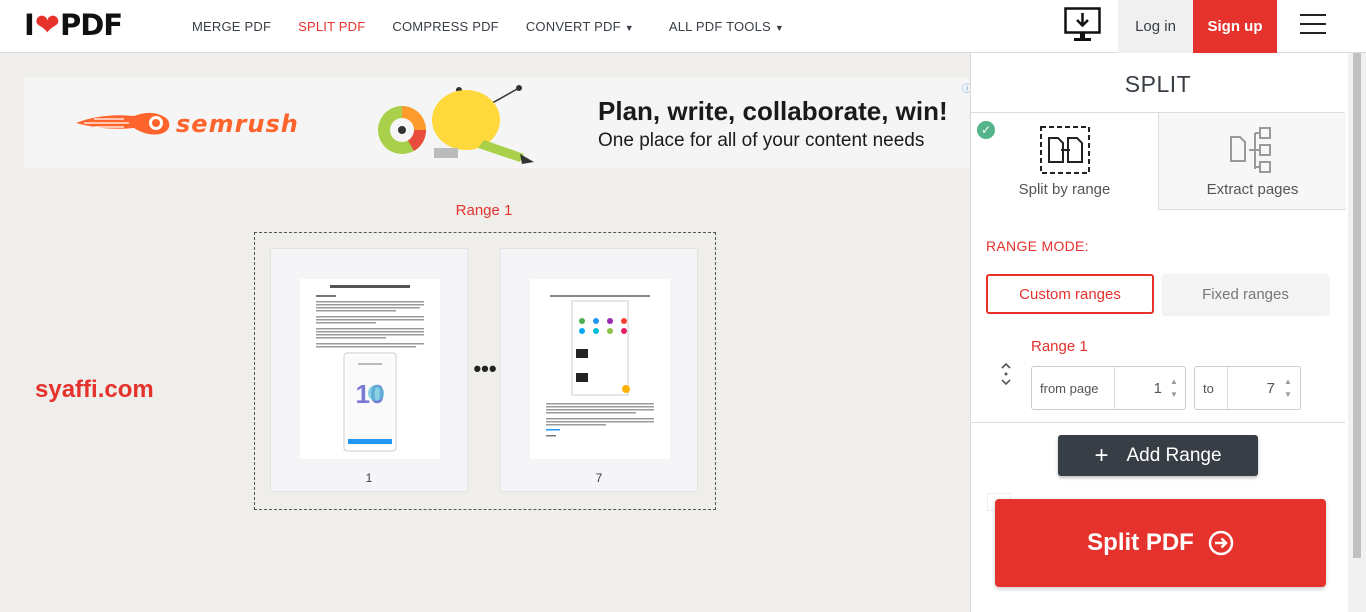  I want to click on from-page-value: 1, so click(1157, 388).